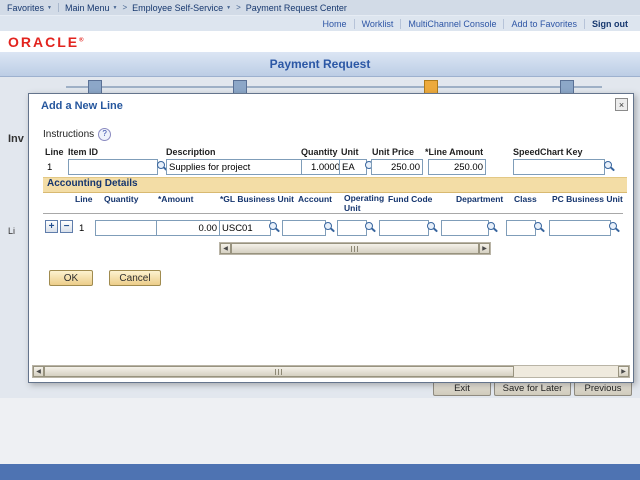  Describe the element at coordinates (451, 23) in the screenshot. I see `multichannel-console-link: MultiChannel Console` at that location.